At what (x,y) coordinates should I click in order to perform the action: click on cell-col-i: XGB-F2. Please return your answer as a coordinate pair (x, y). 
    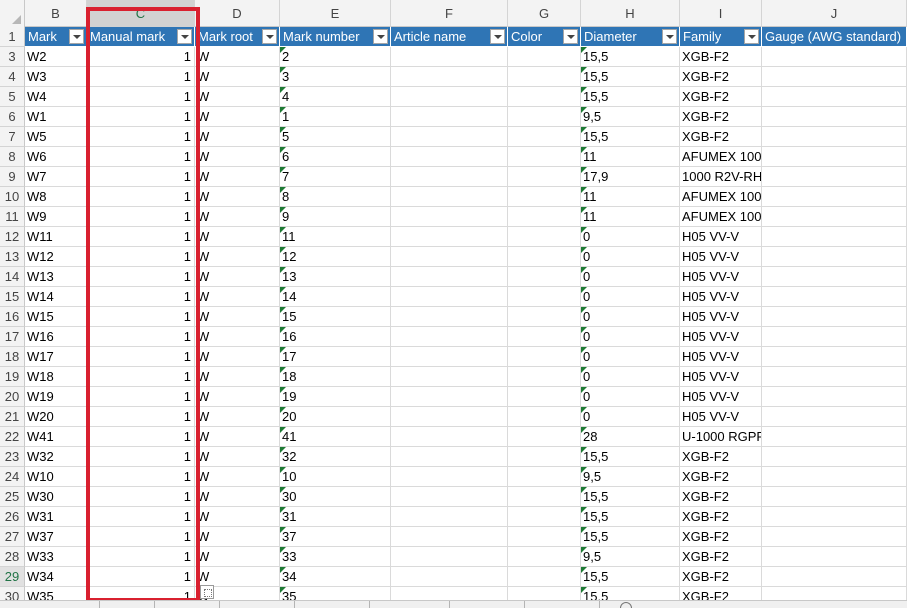
    Looking at the image, I should click on (721, 77).